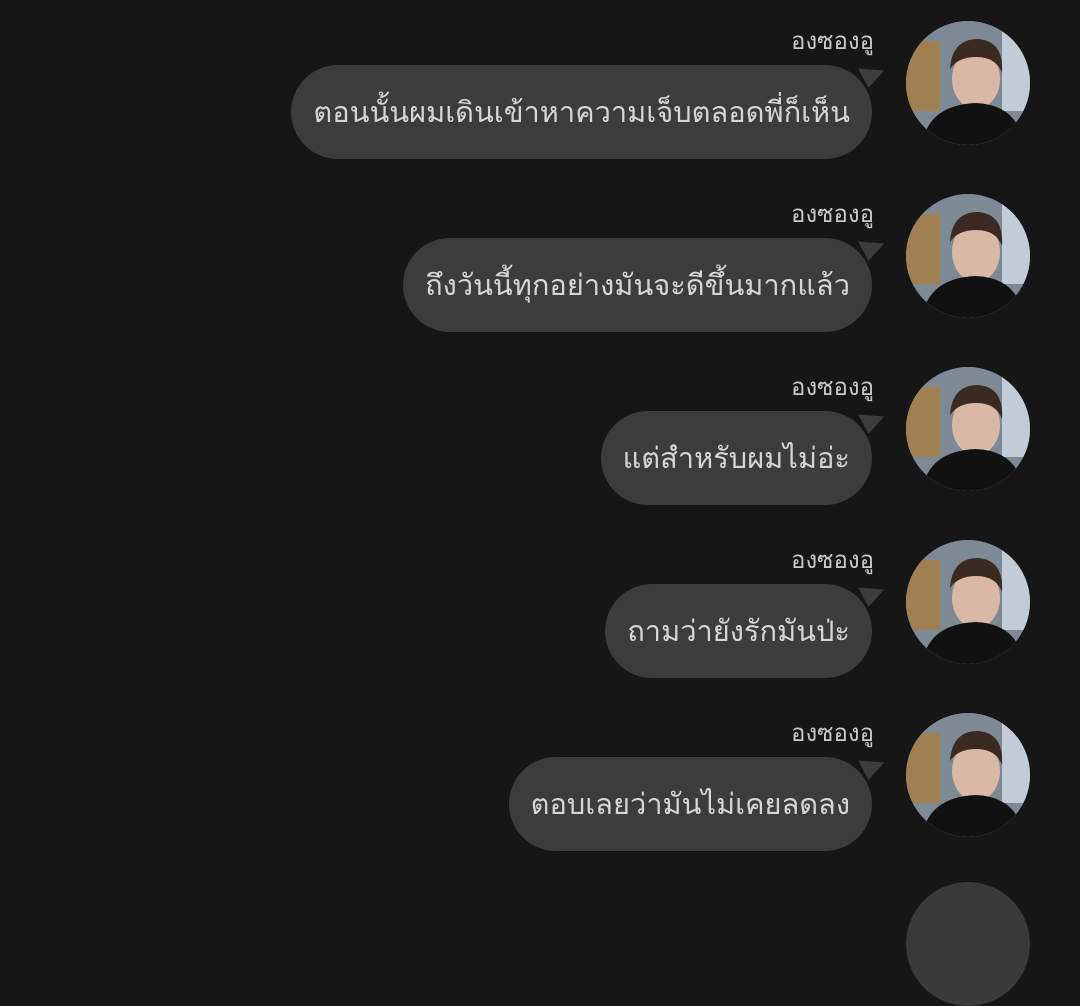 The image size is (1080, 1006). I want to click on message-bubble: ตอนนั้นผมเดินเข้าหาความเจ็บตลอดพี่ก็เห็น, so click(581, 112).